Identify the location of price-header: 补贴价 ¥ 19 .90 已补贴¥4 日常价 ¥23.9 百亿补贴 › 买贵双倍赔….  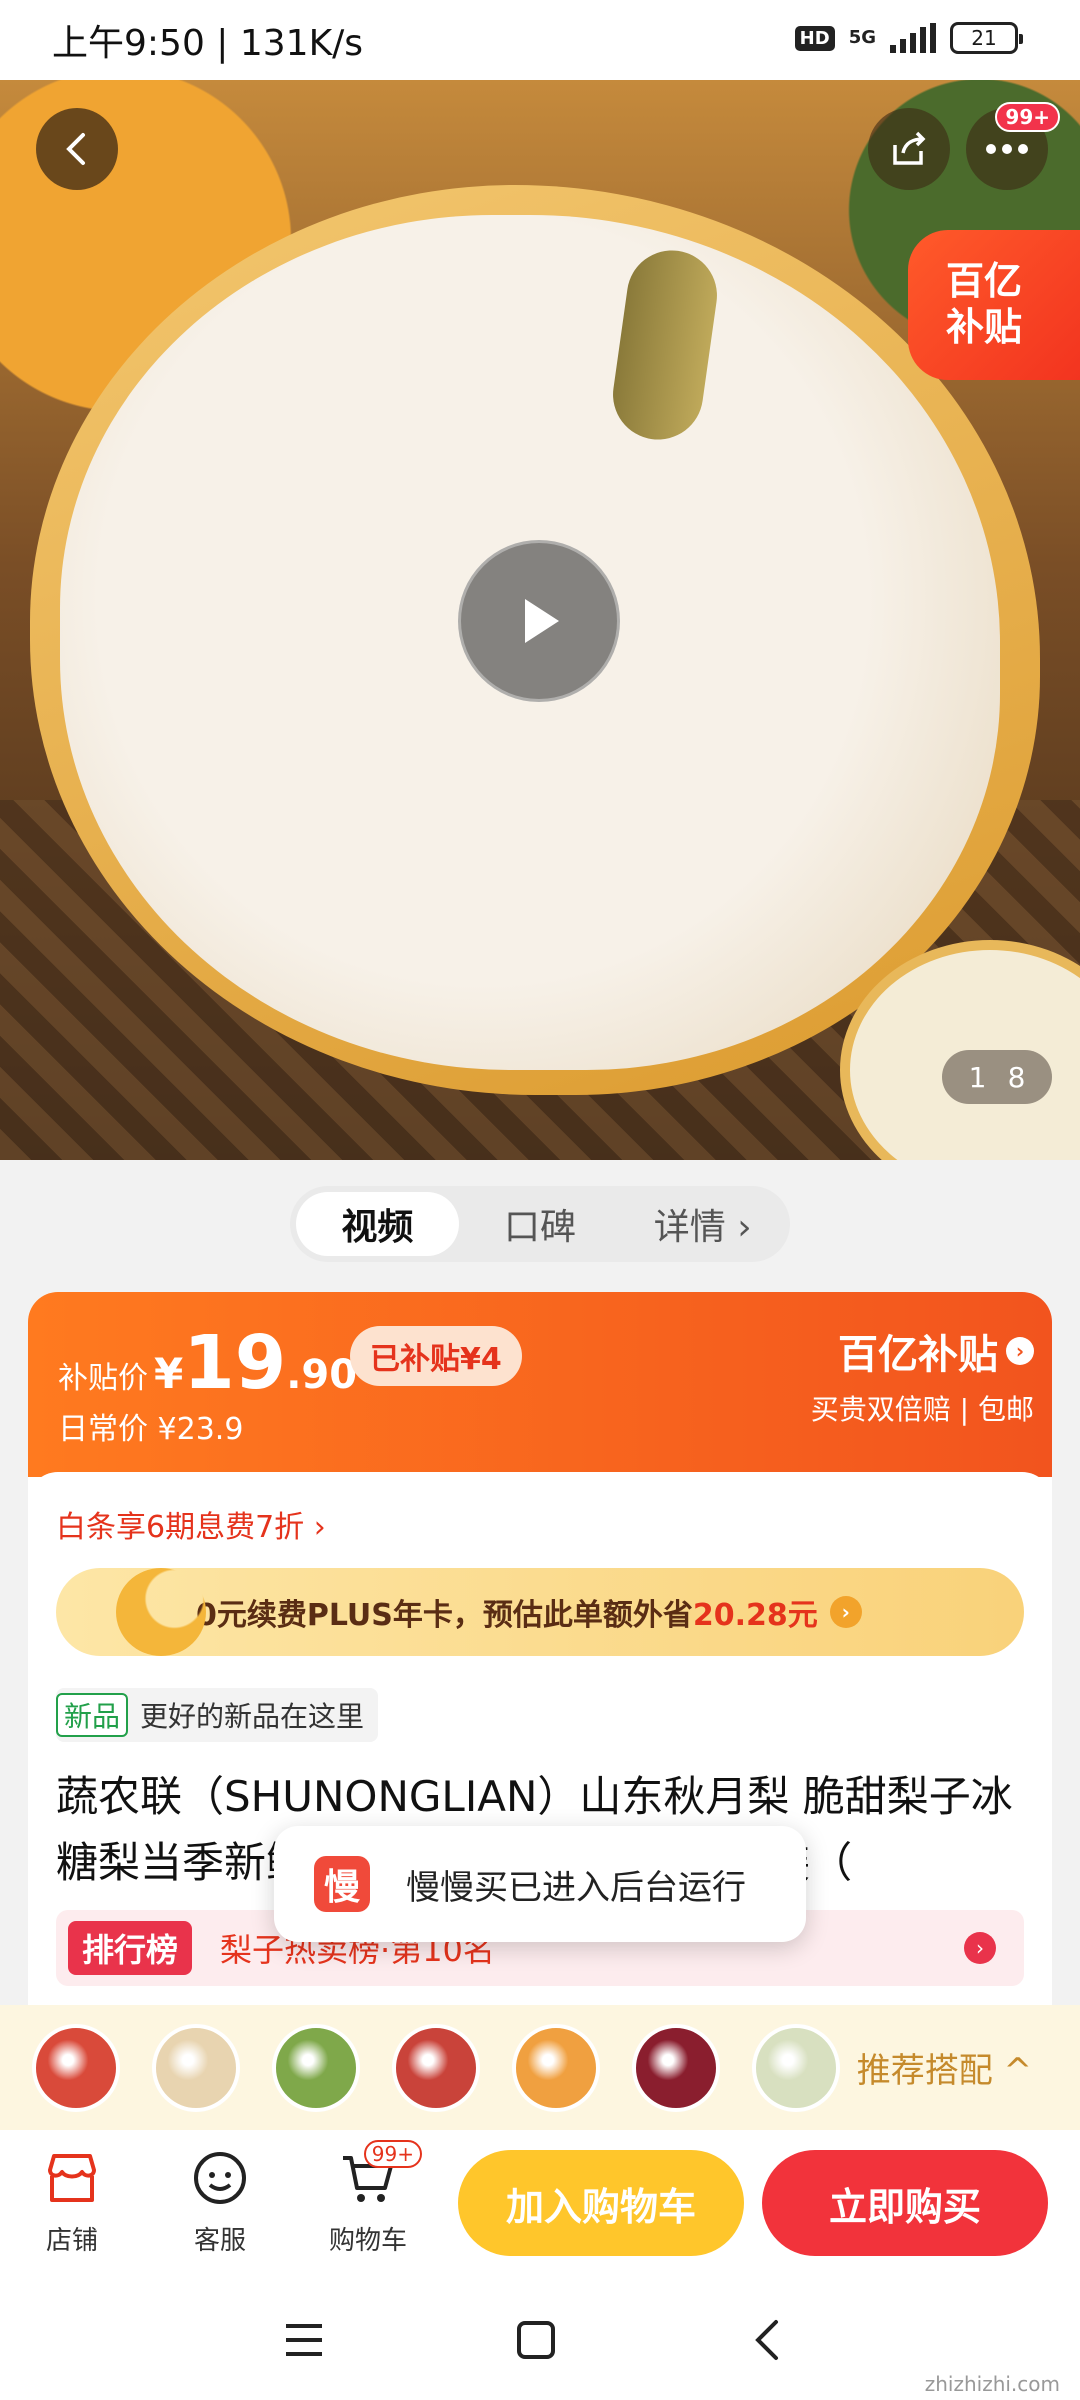
(540, 1384).